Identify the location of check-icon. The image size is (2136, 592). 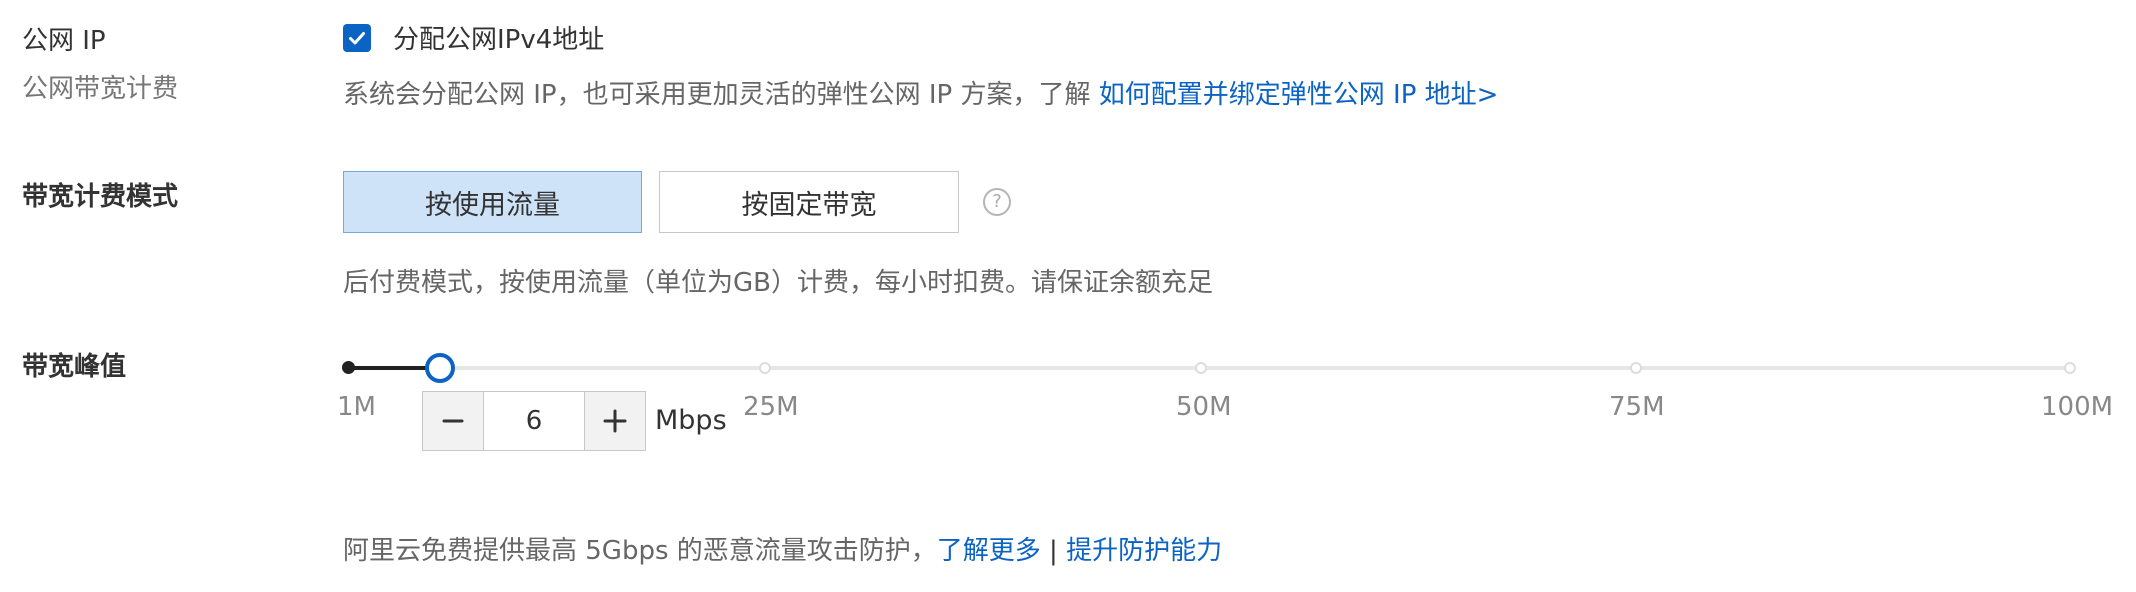
(357, 38).